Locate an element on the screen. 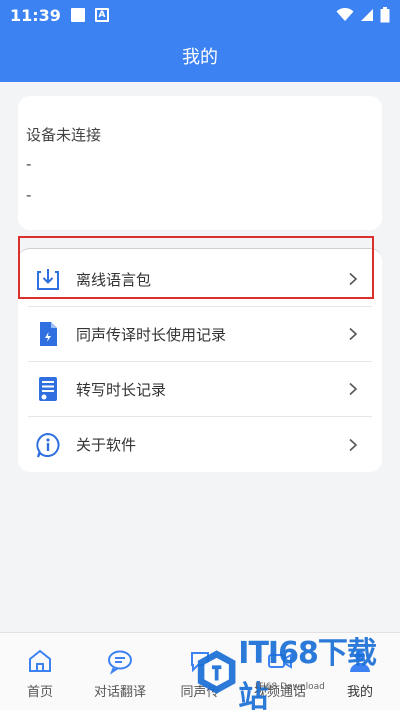  watermark-logo: ITI68下载站 ITI68 Download is located at coordinates (295, 673).